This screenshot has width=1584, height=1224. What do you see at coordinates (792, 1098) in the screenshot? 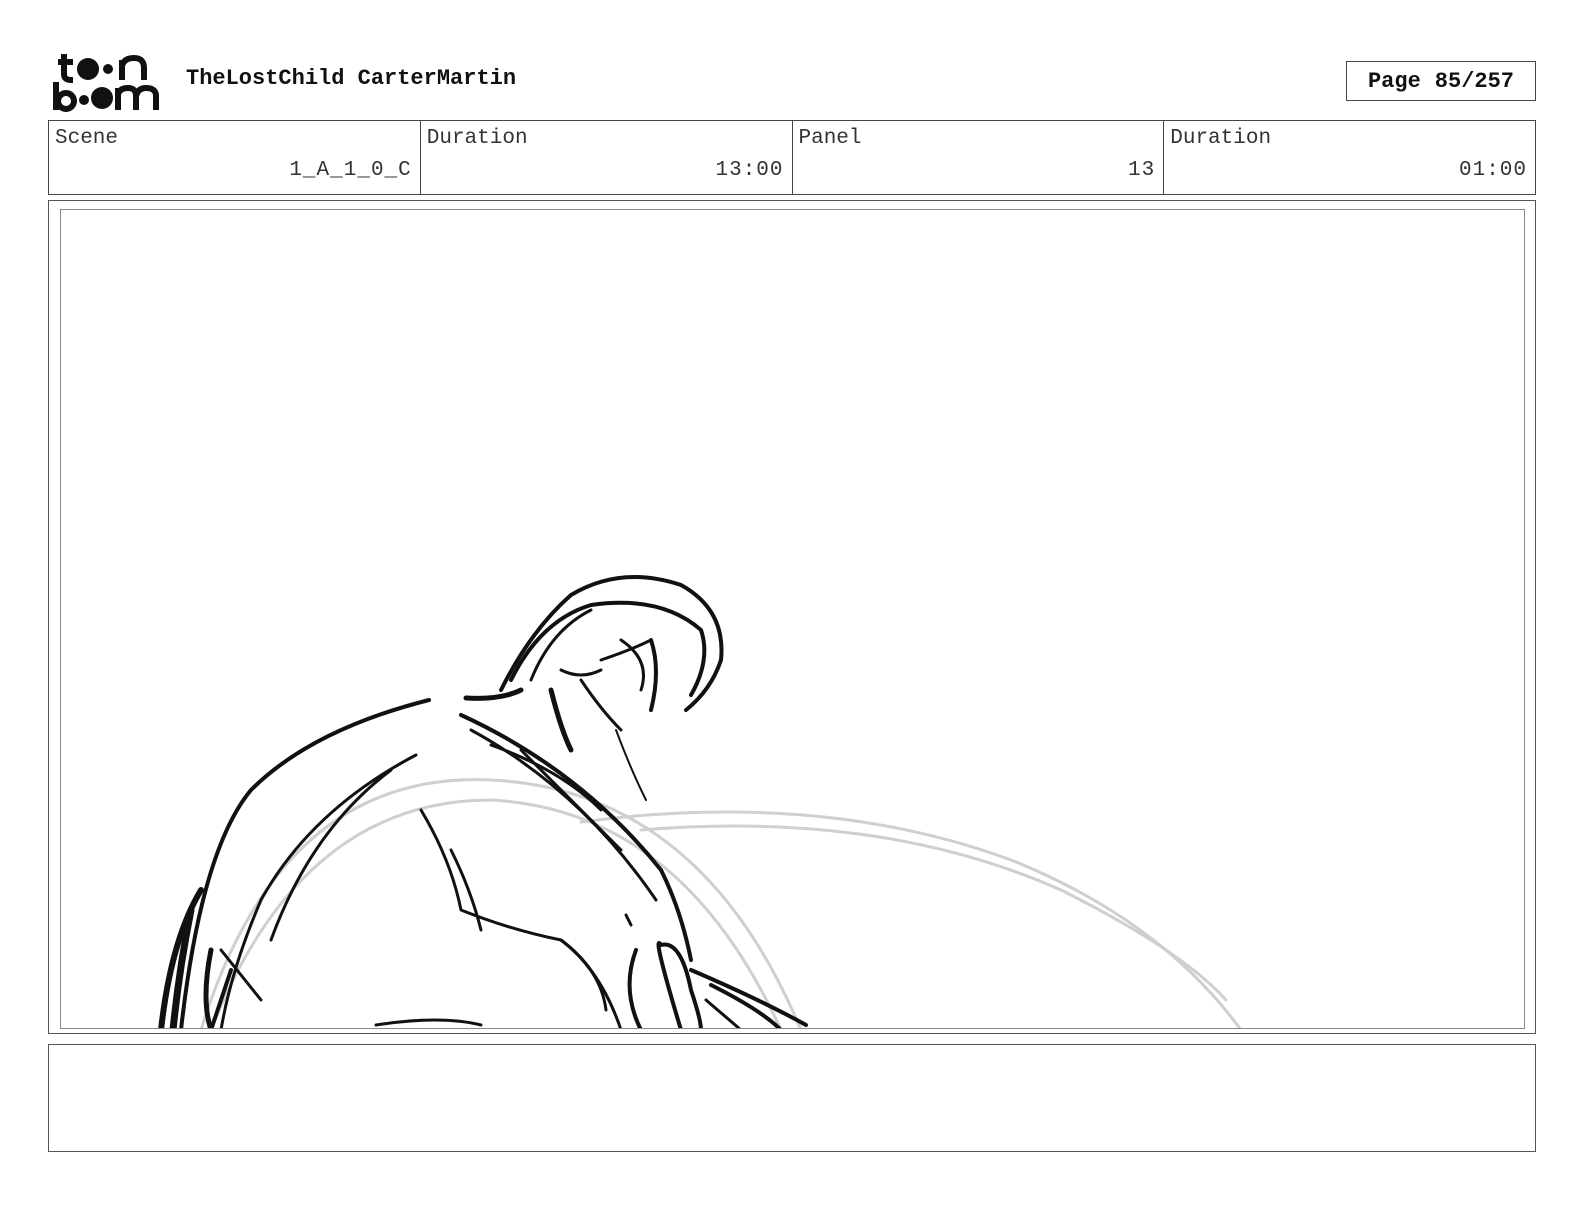
I see `panel-notes-box` at bounding box center [792, 1098].